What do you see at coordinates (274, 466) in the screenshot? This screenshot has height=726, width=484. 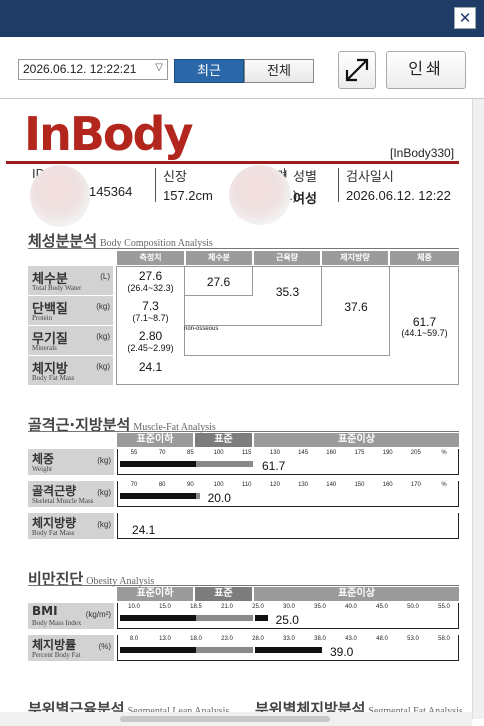 I see `bar-value: 61.7` at bounding box center [274, 466].